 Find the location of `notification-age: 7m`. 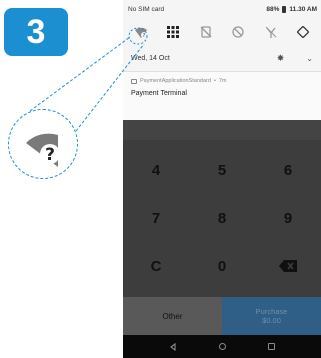

notification-age: 7m is located at coordinates (222, 81).